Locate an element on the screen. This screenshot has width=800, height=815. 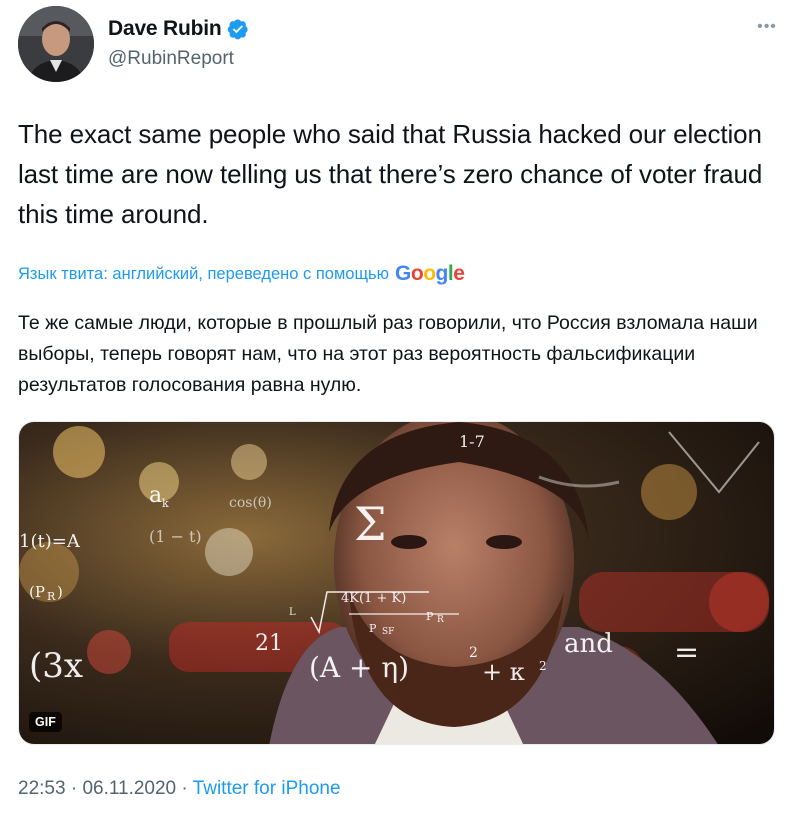
overlay-text: 1(t)=A is located at coordinates (50, 541).